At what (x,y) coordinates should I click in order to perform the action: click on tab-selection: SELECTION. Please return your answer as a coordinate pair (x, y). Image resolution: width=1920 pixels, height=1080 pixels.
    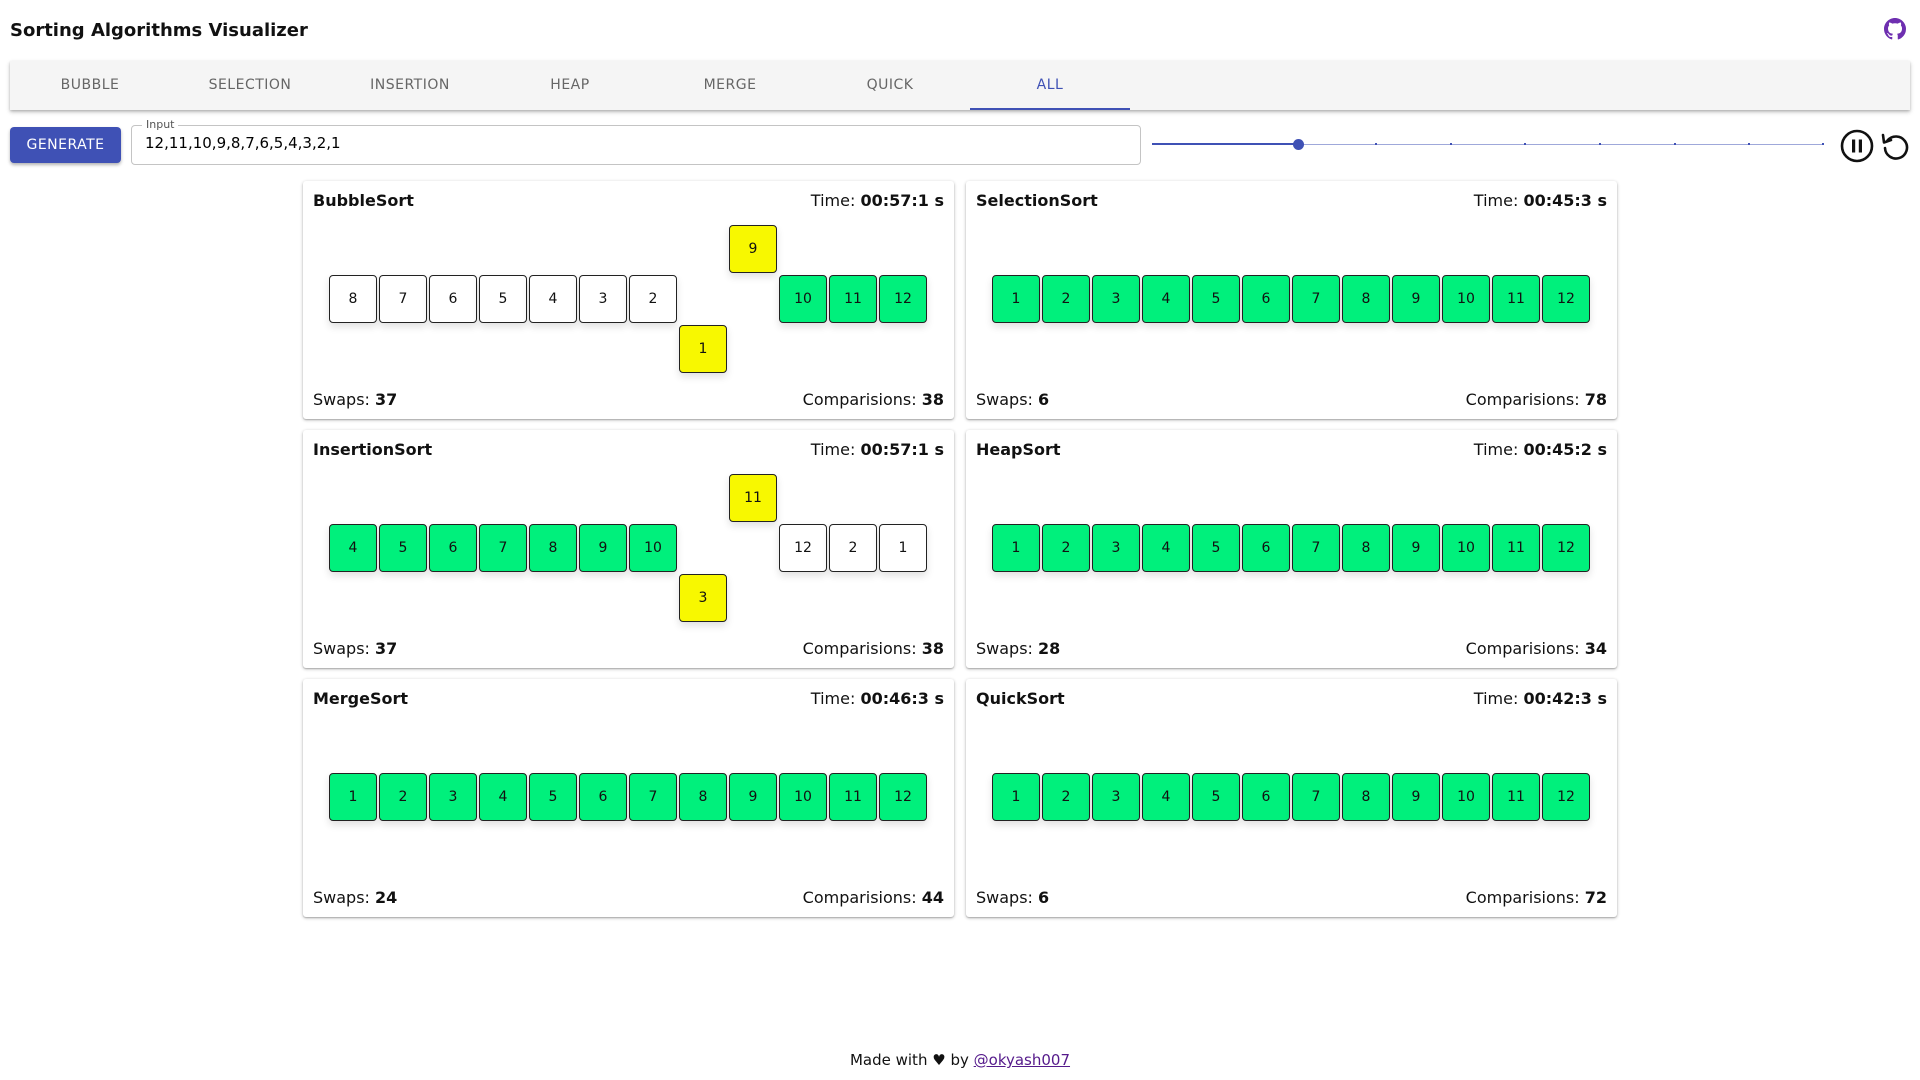
    Looking at the image, I should click on (250, 85).